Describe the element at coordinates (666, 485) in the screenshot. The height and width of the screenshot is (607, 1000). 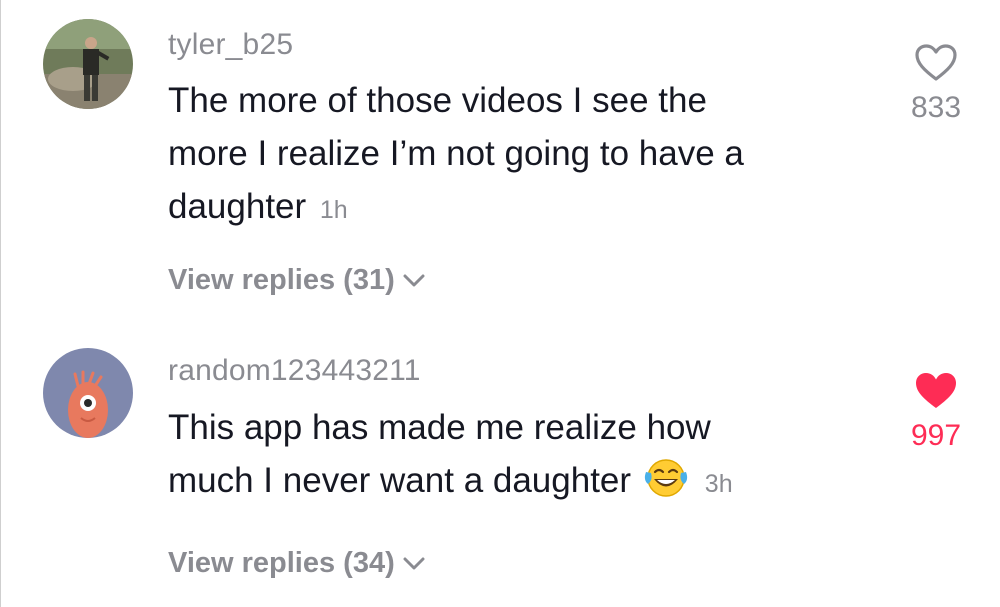
I see `face-with-tears-of-joy-icon` at that location.